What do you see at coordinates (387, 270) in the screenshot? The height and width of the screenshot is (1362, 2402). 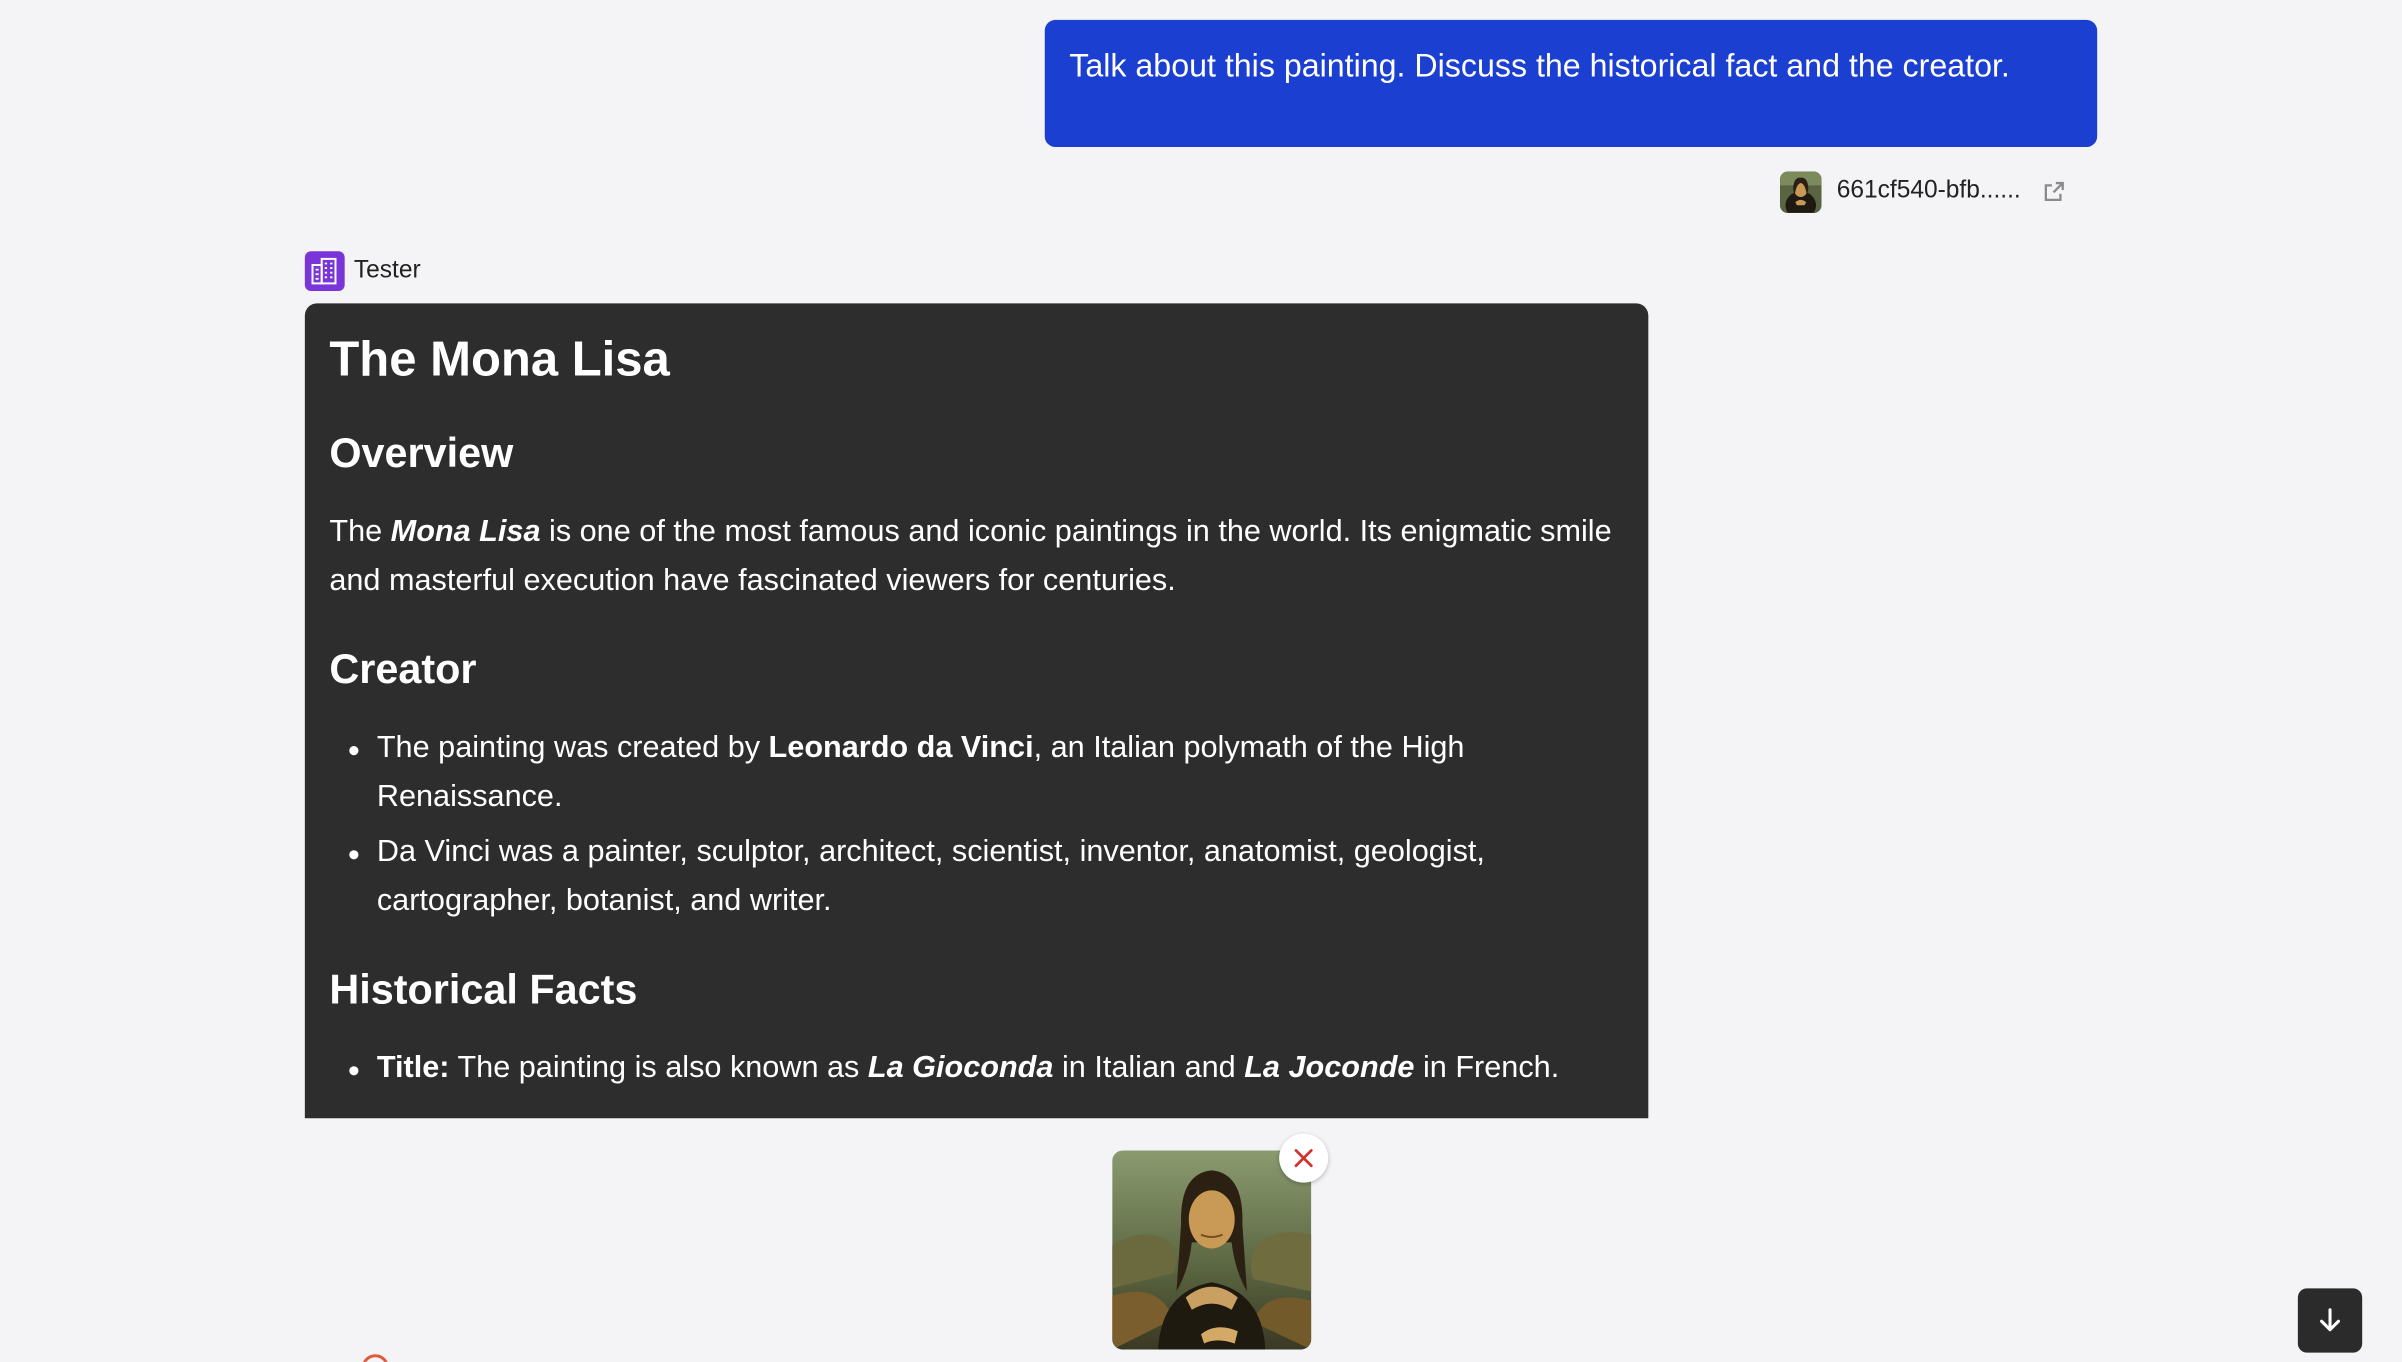 I see `bot-name: Tester` at bounding box center [387, 270].